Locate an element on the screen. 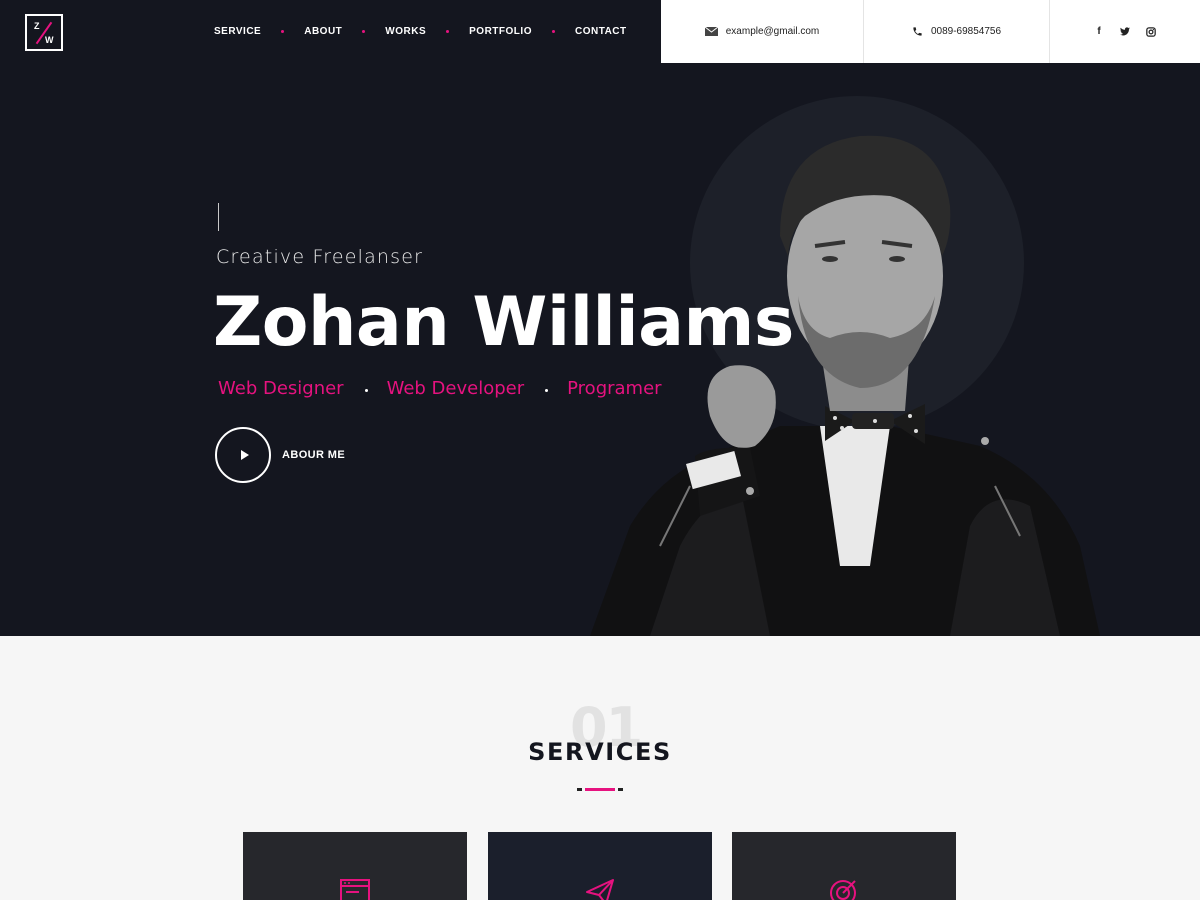 Image resolution: width=1200 pixels, height=900 pixels. mail-icon is located at coordinates (711, 31).